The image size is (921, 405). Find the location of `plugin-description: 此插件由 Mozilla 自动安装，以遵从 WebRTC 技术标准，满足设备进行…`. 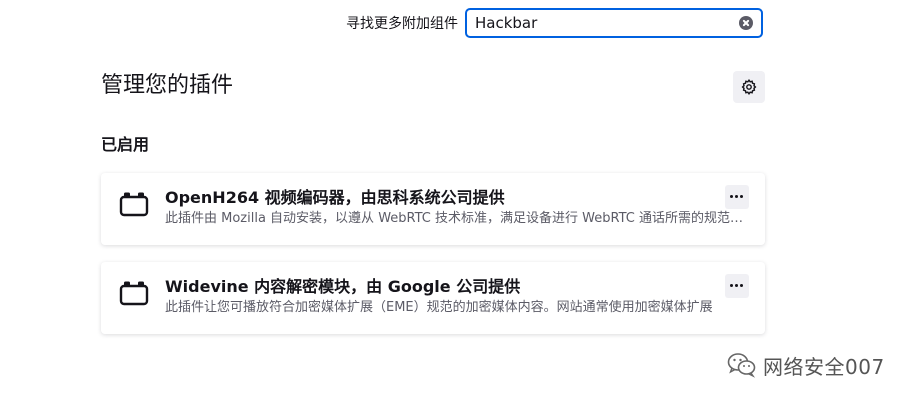

plugin-description: 此插件由 Mozilla 自动安装，以遵从 WebRTC 技术标准，满足设备进行… is located at coordinates (455, 218).